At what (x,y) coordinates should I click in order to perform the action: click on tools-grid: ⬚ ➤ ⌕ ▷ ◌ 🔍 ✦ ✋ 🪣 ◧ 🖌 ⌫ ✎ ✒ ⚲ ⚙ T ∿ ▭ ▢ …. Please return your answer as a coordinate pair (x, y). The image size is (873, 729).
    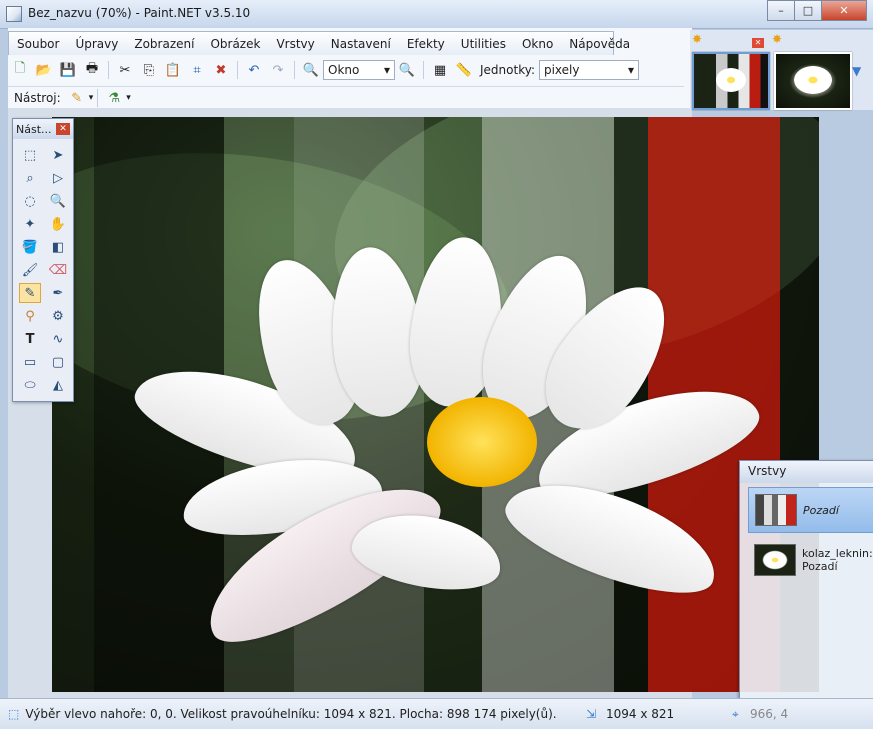
    Looking at the image, I should click on (43, 270).